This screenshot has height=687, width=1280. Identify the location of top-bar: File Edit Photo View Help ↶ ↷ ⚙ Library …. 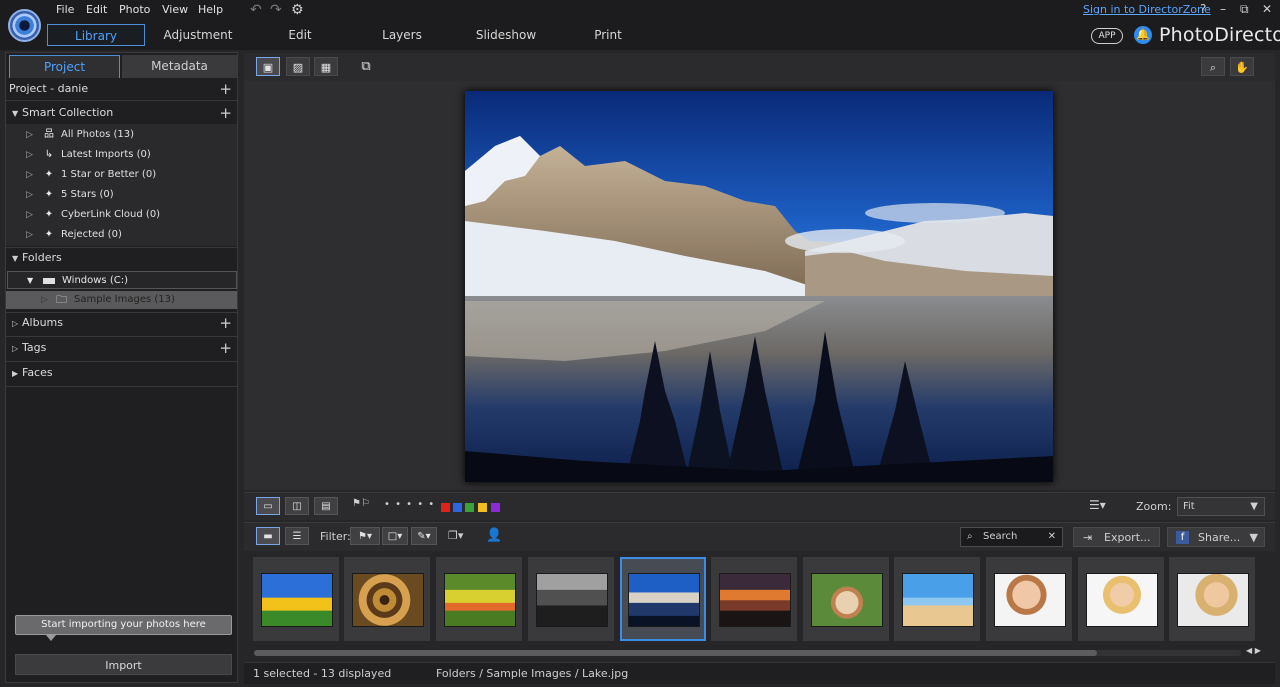
(640, 25).